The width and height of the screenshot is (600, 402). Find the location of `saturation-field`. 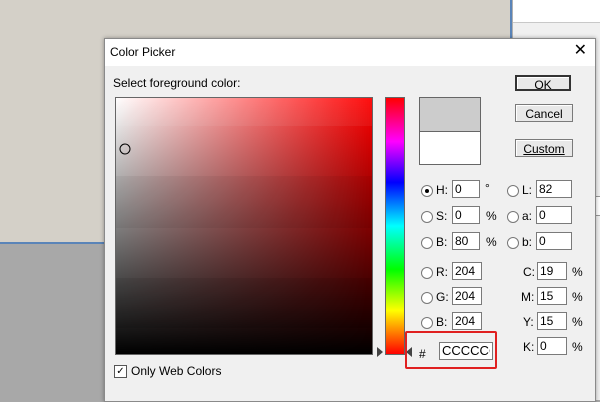

saturation-field is located at coordinates (466, 215).